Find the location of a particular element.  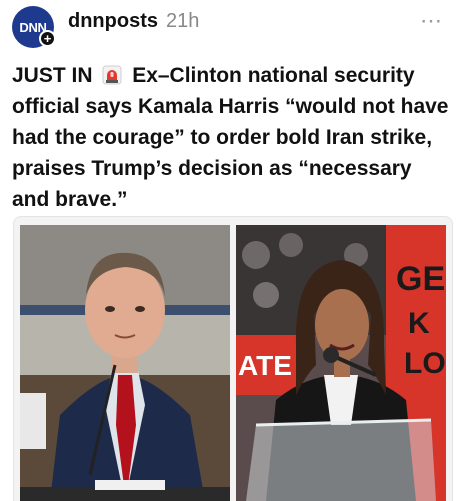

sign-text-lower: ATE is located at coordinates (265, 365).